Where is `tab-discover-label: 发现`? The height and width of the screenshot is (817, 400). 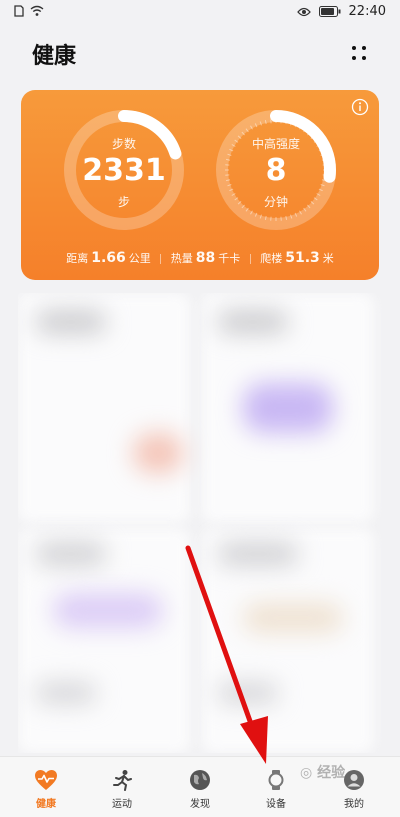
tab-discover-label: 发现 is located at coordinates (200, 802).